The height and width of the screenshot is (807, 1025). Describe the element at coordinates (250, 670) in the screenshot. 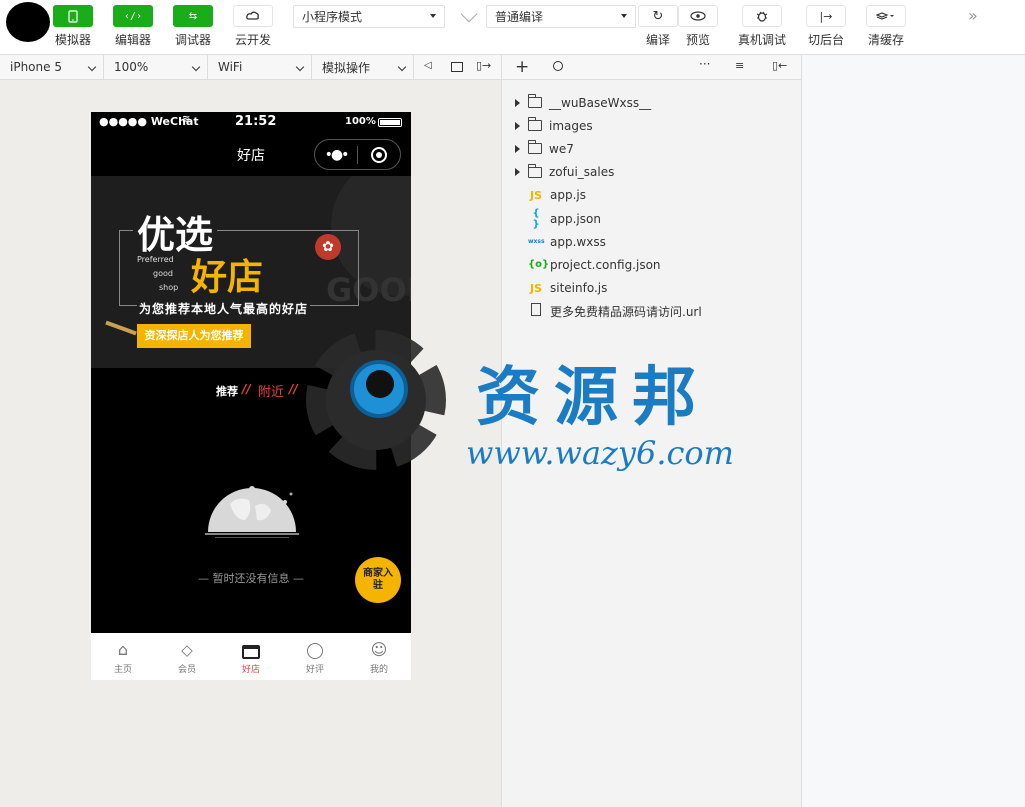

I see `tab-shop-label: 好店` at that location.